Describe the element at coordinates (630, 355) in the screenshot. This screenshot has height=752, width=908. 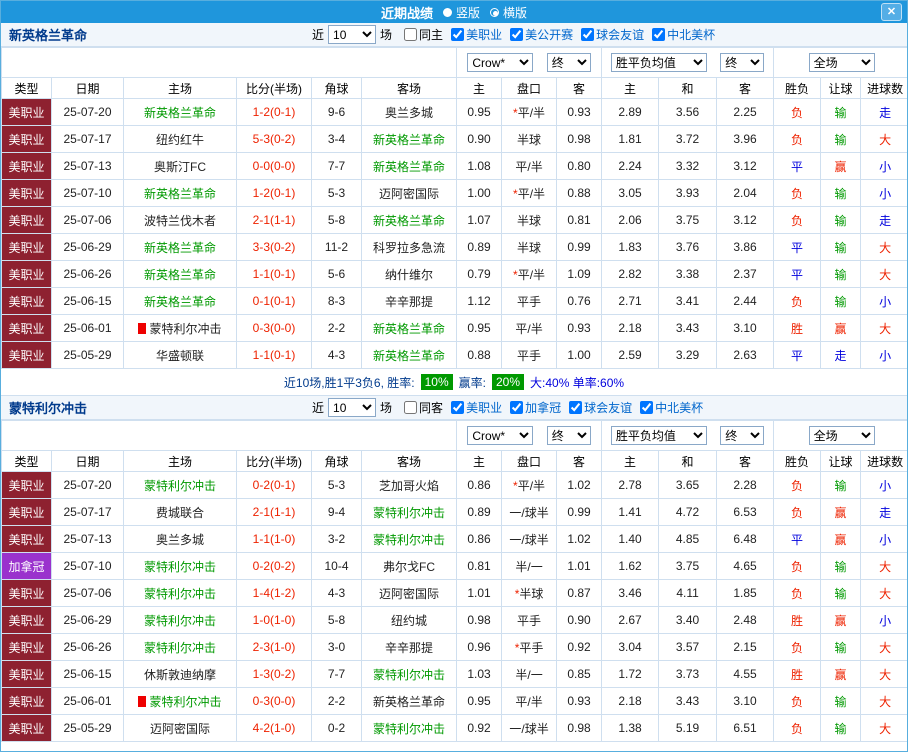
I see `avg-home-odds-cell: 2.59` at that location.